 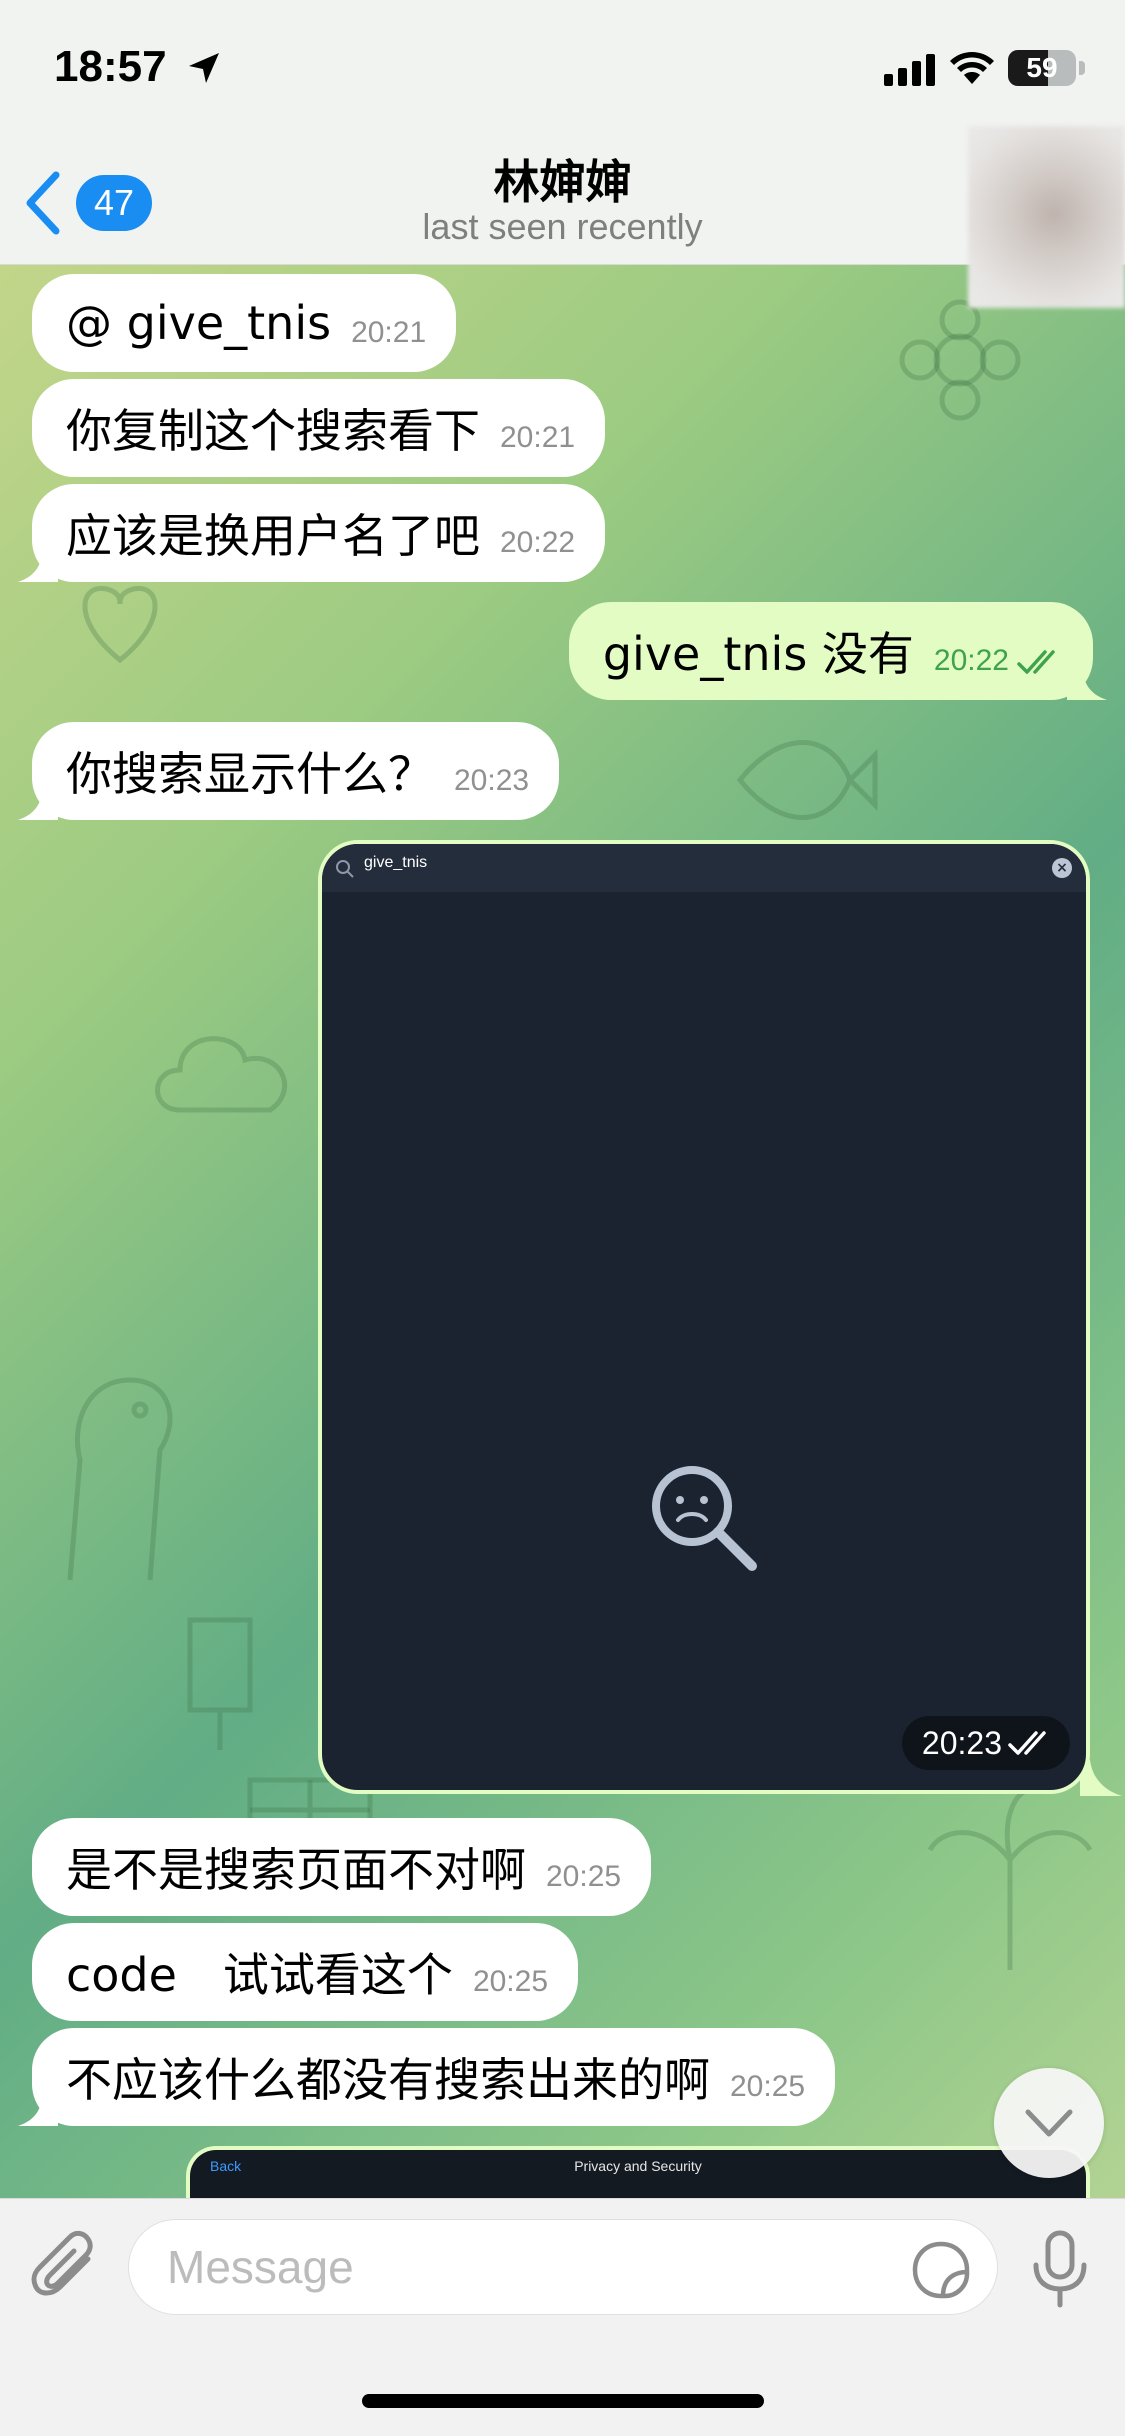 I want to click on home-indicator, so click(x=563, y=2401).